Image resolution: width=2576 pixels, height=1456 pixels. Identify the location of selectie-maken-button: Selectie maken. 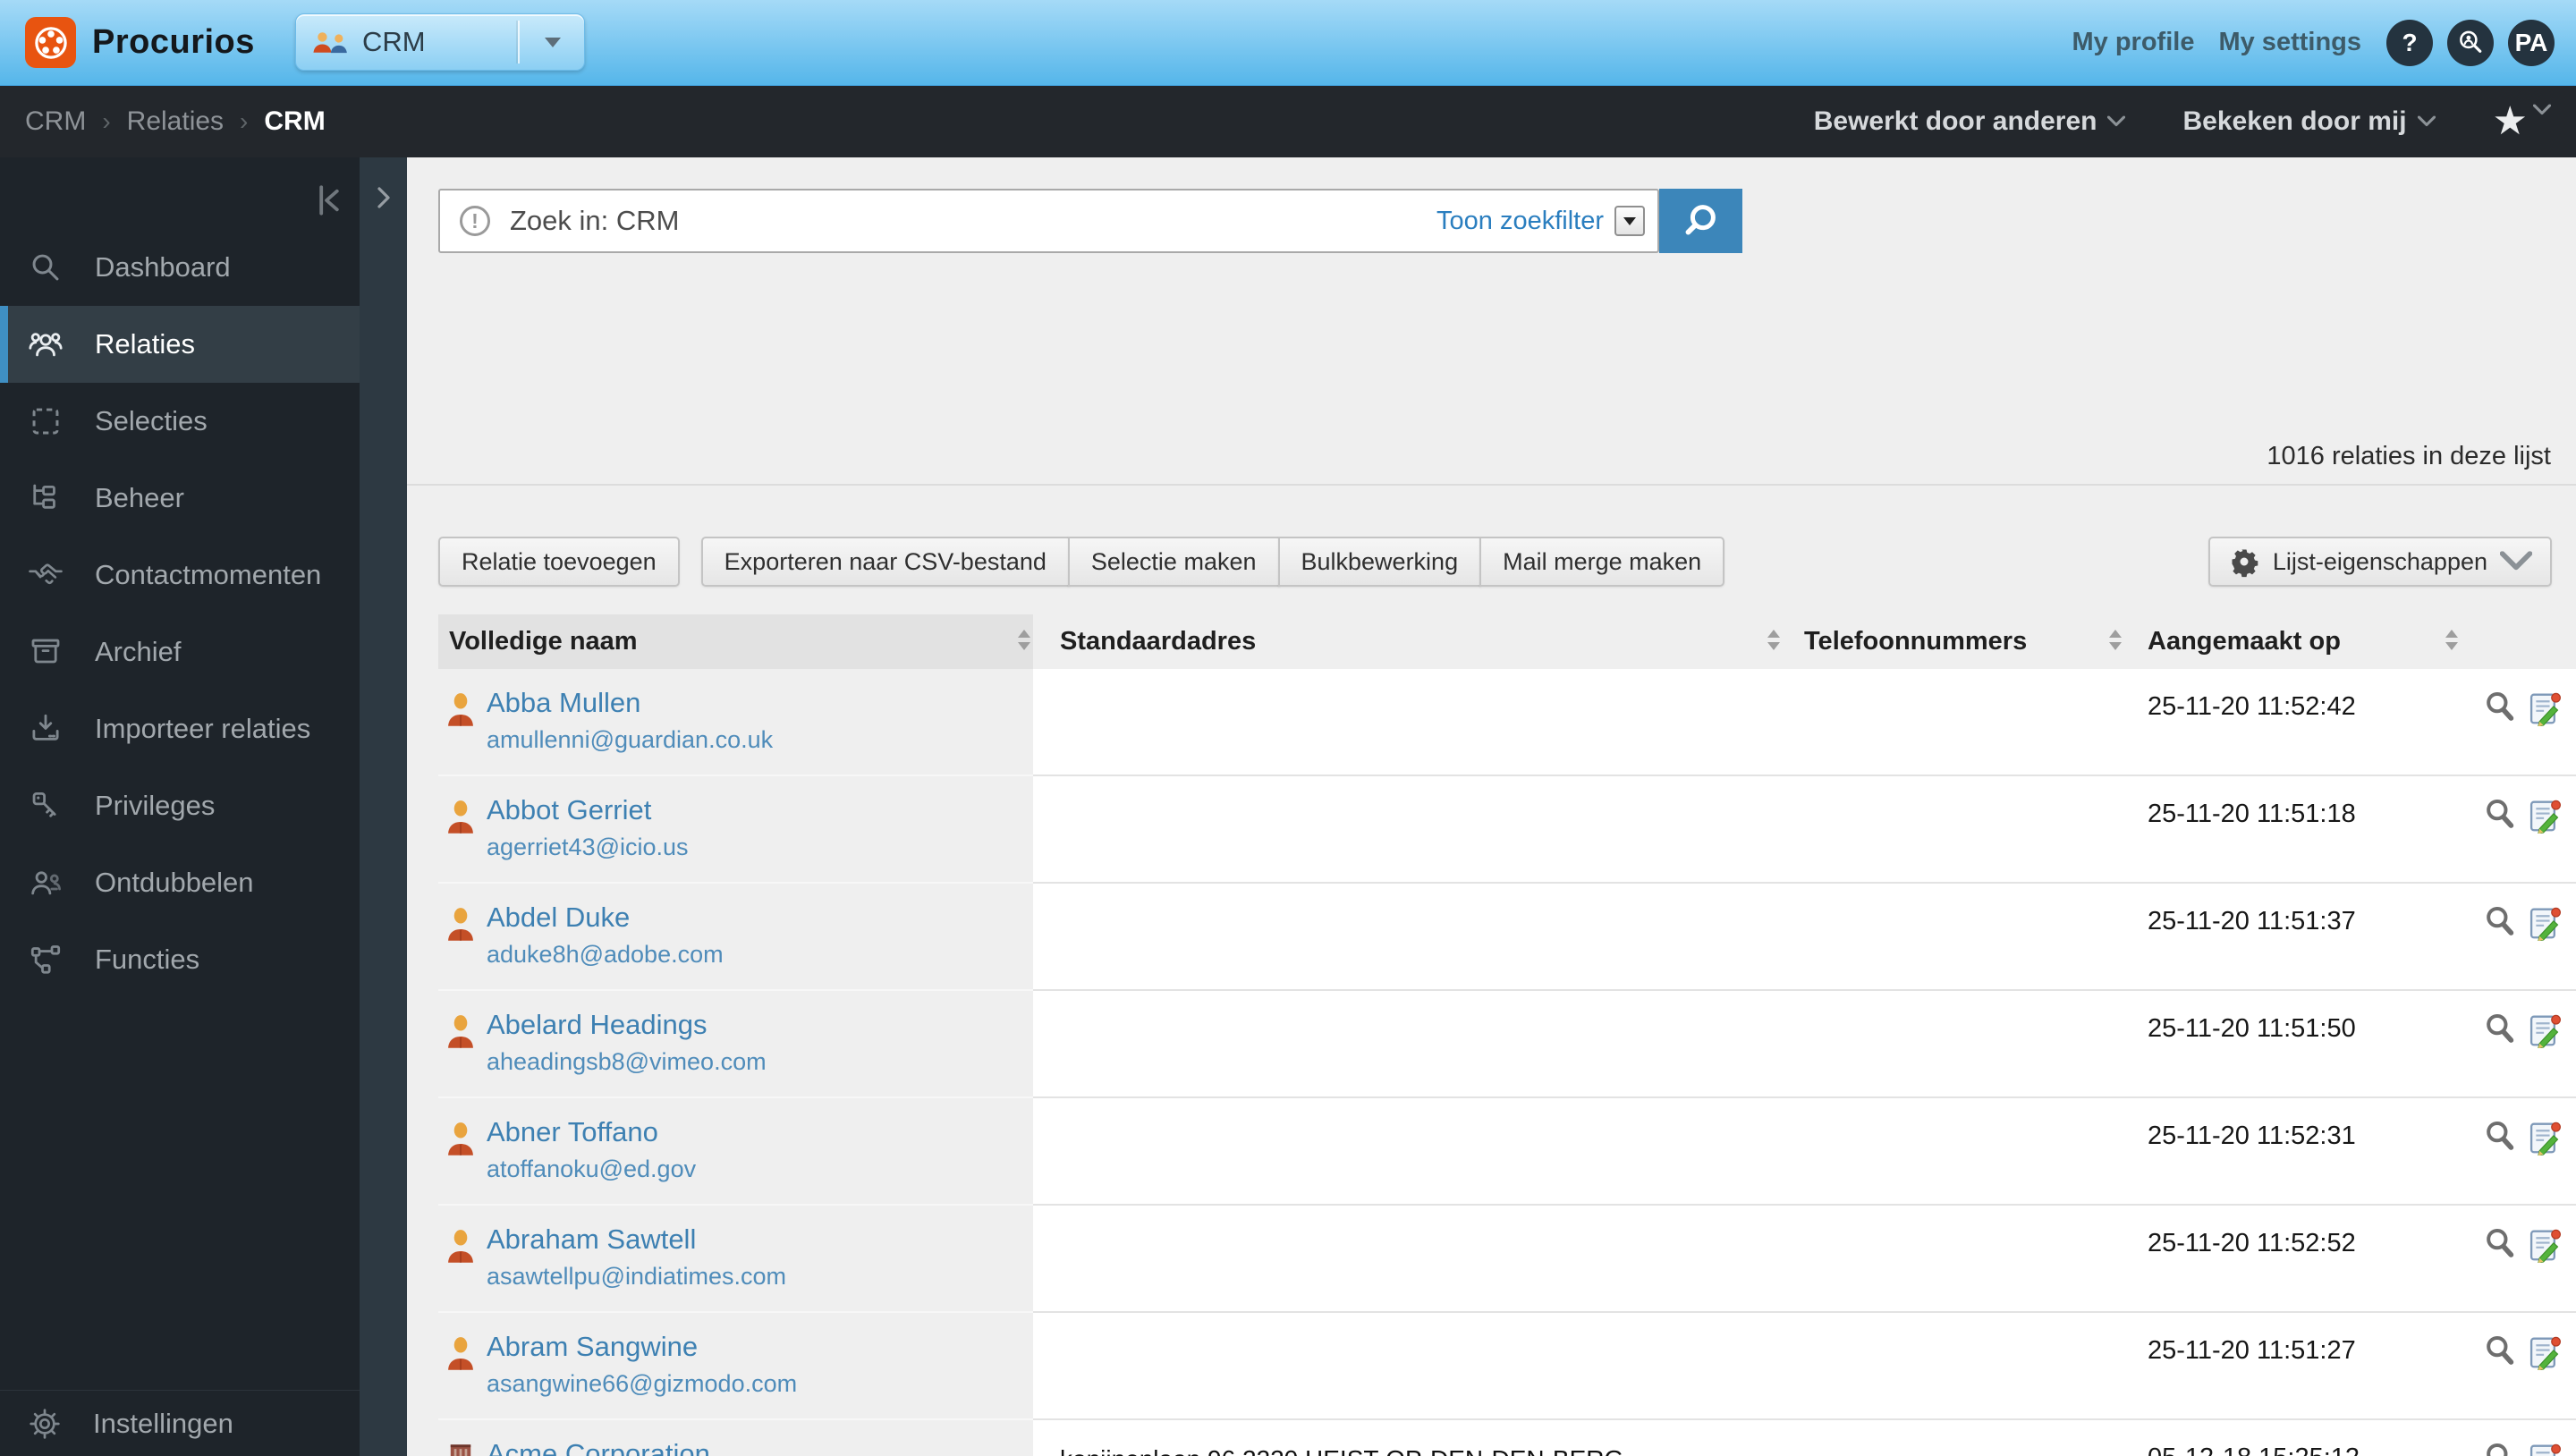
(1173, 562).